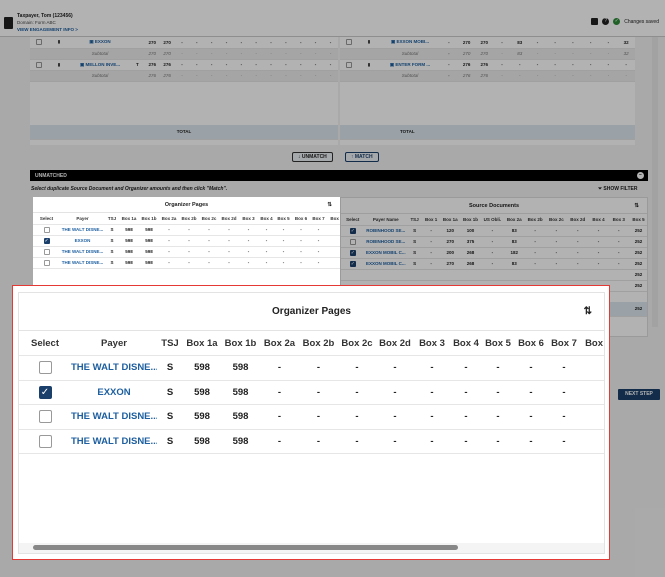 The width and height of the screenshot is (665, 577). What do you see at coordinates (318, 343) in the screenshot?
I see `column-header: Box 2b` at bounding box center [318, 343].